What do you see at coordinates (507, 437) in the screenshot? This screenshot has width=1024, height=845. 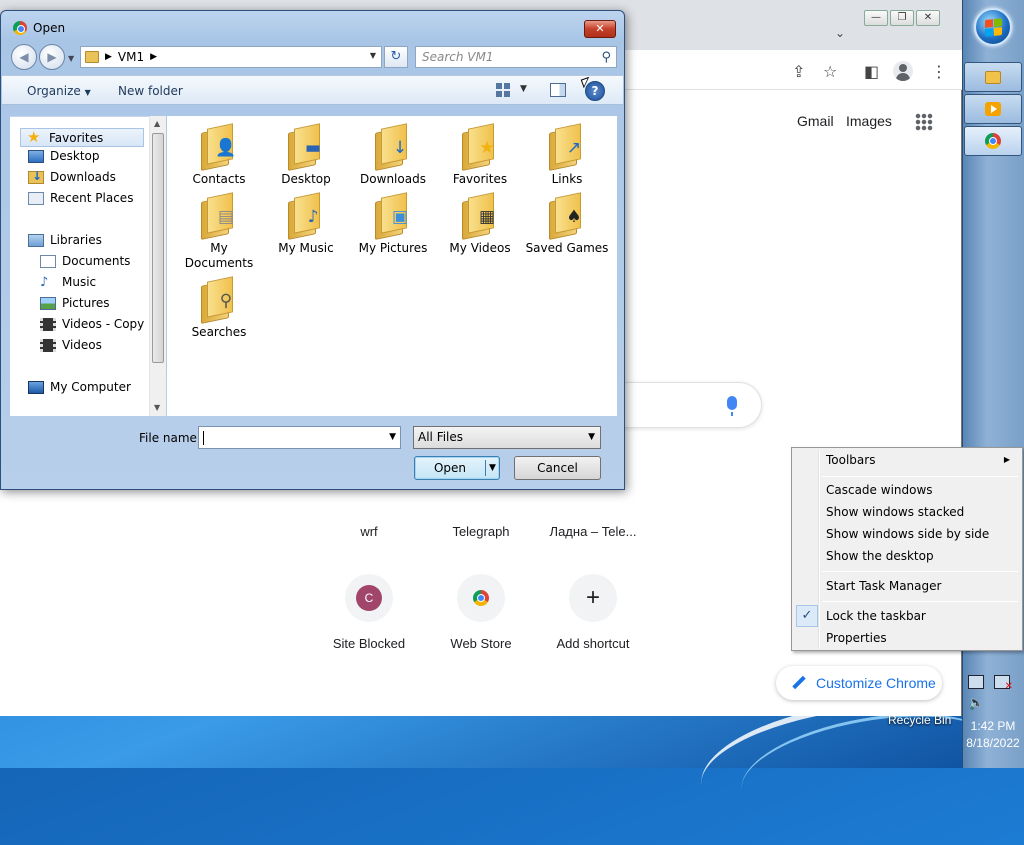 I see `file-type-select: All Files ▼` at bounding box center [507, 437].